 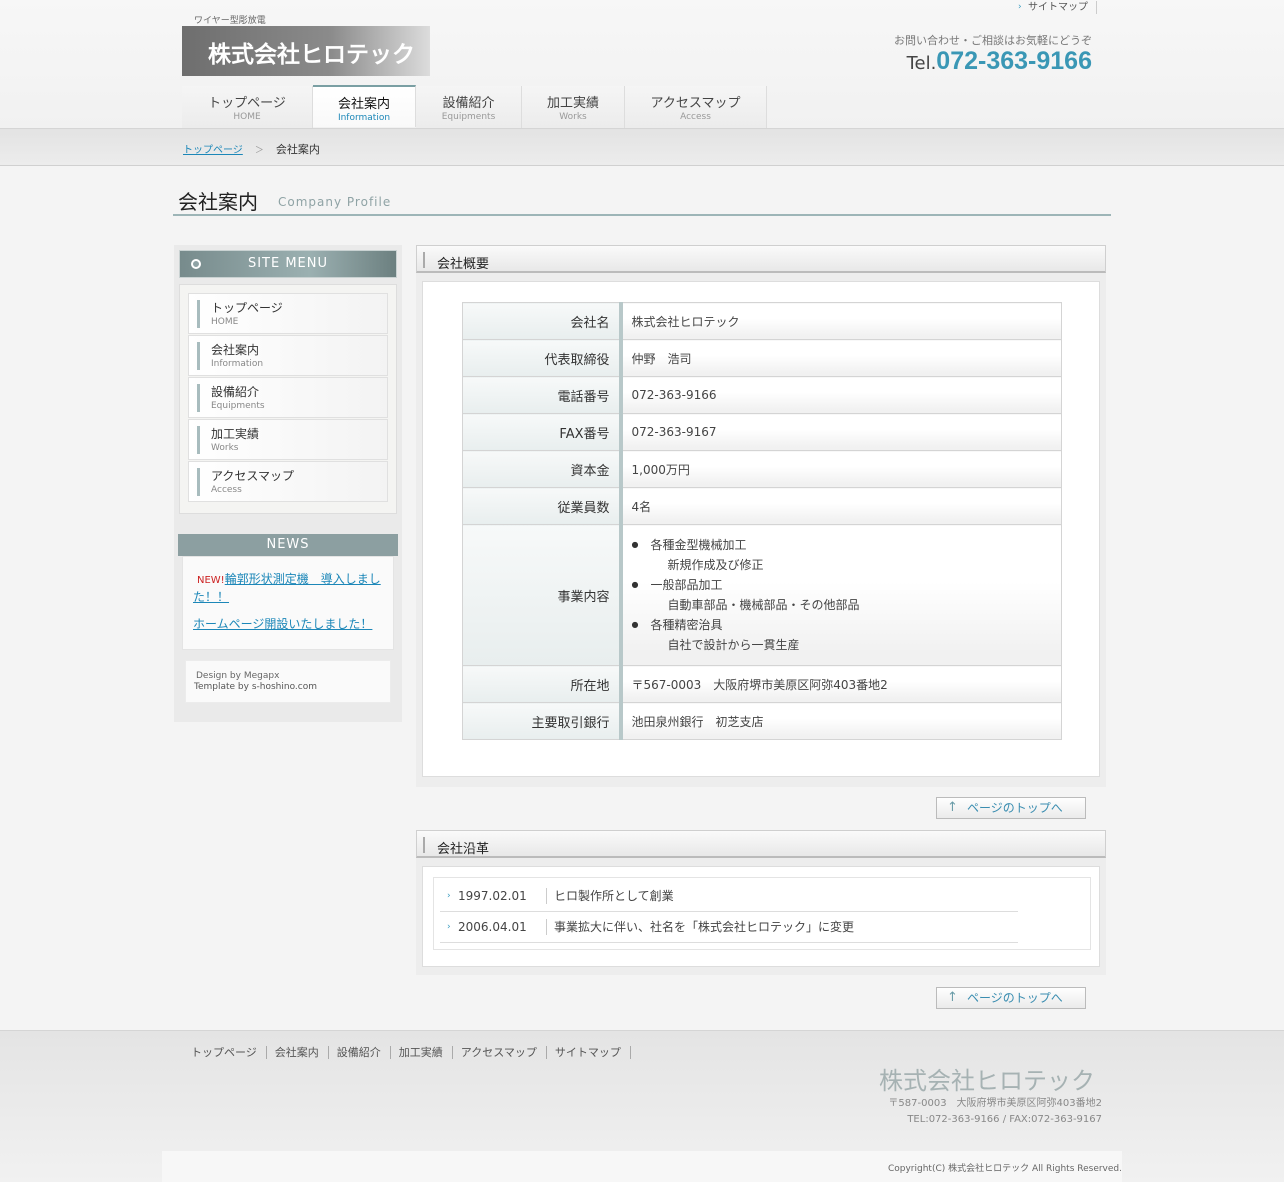 What do you see at coordinates (468, 103) in the screenshot?
I see `nav-label: 設備紹介` at bounding box center [468, 103].